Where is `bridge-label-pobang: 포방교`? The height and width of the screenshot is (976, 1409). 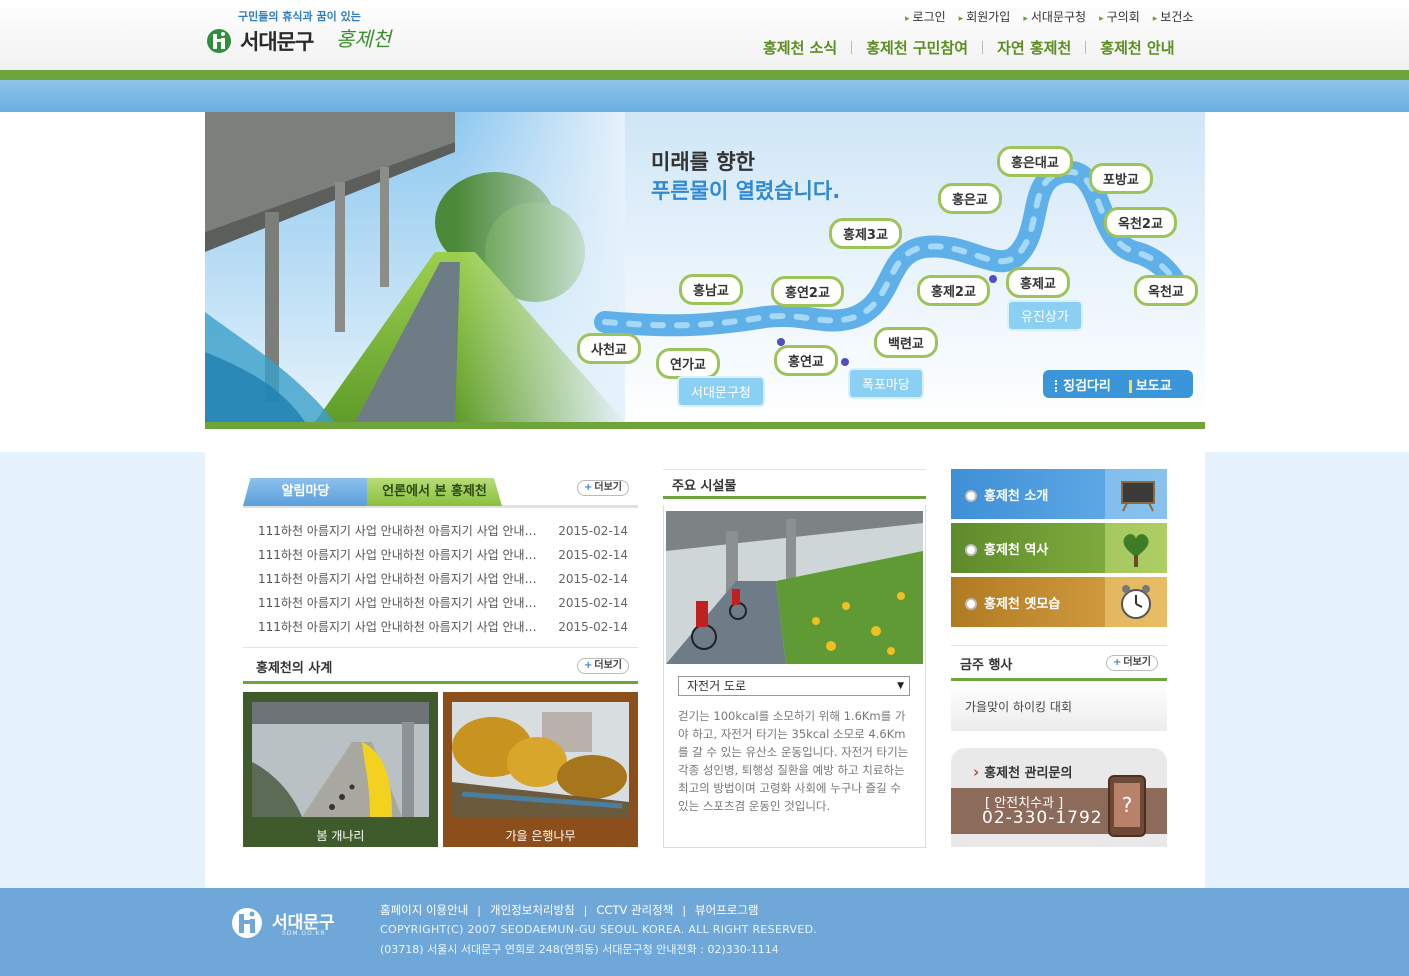
bridge-label-pobang: 포방교 is located at coordinates (1121, 178).